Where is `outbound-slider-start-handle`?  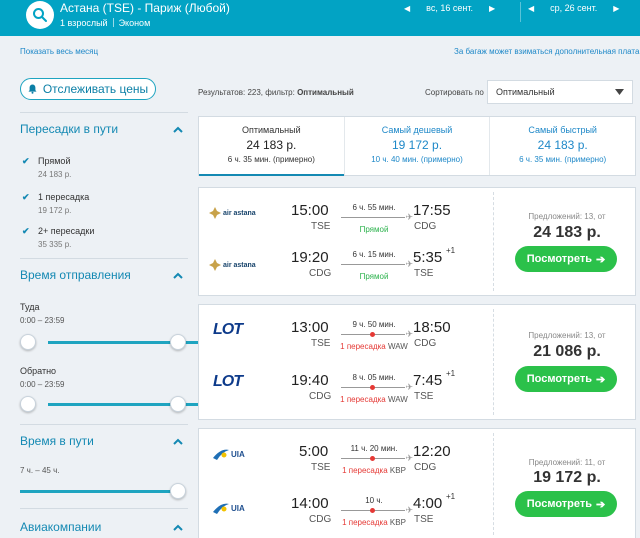 outbound-slider-start-handle is located at coordinates (28, 342).